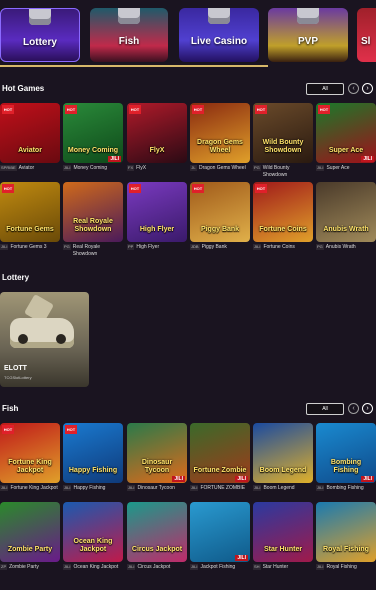  What do you see at coordinates (346, 137) in the screenshot?
I see `game-card: HOT Super Ace JILI JILI Super Ace` at bounding box center [346, 137].